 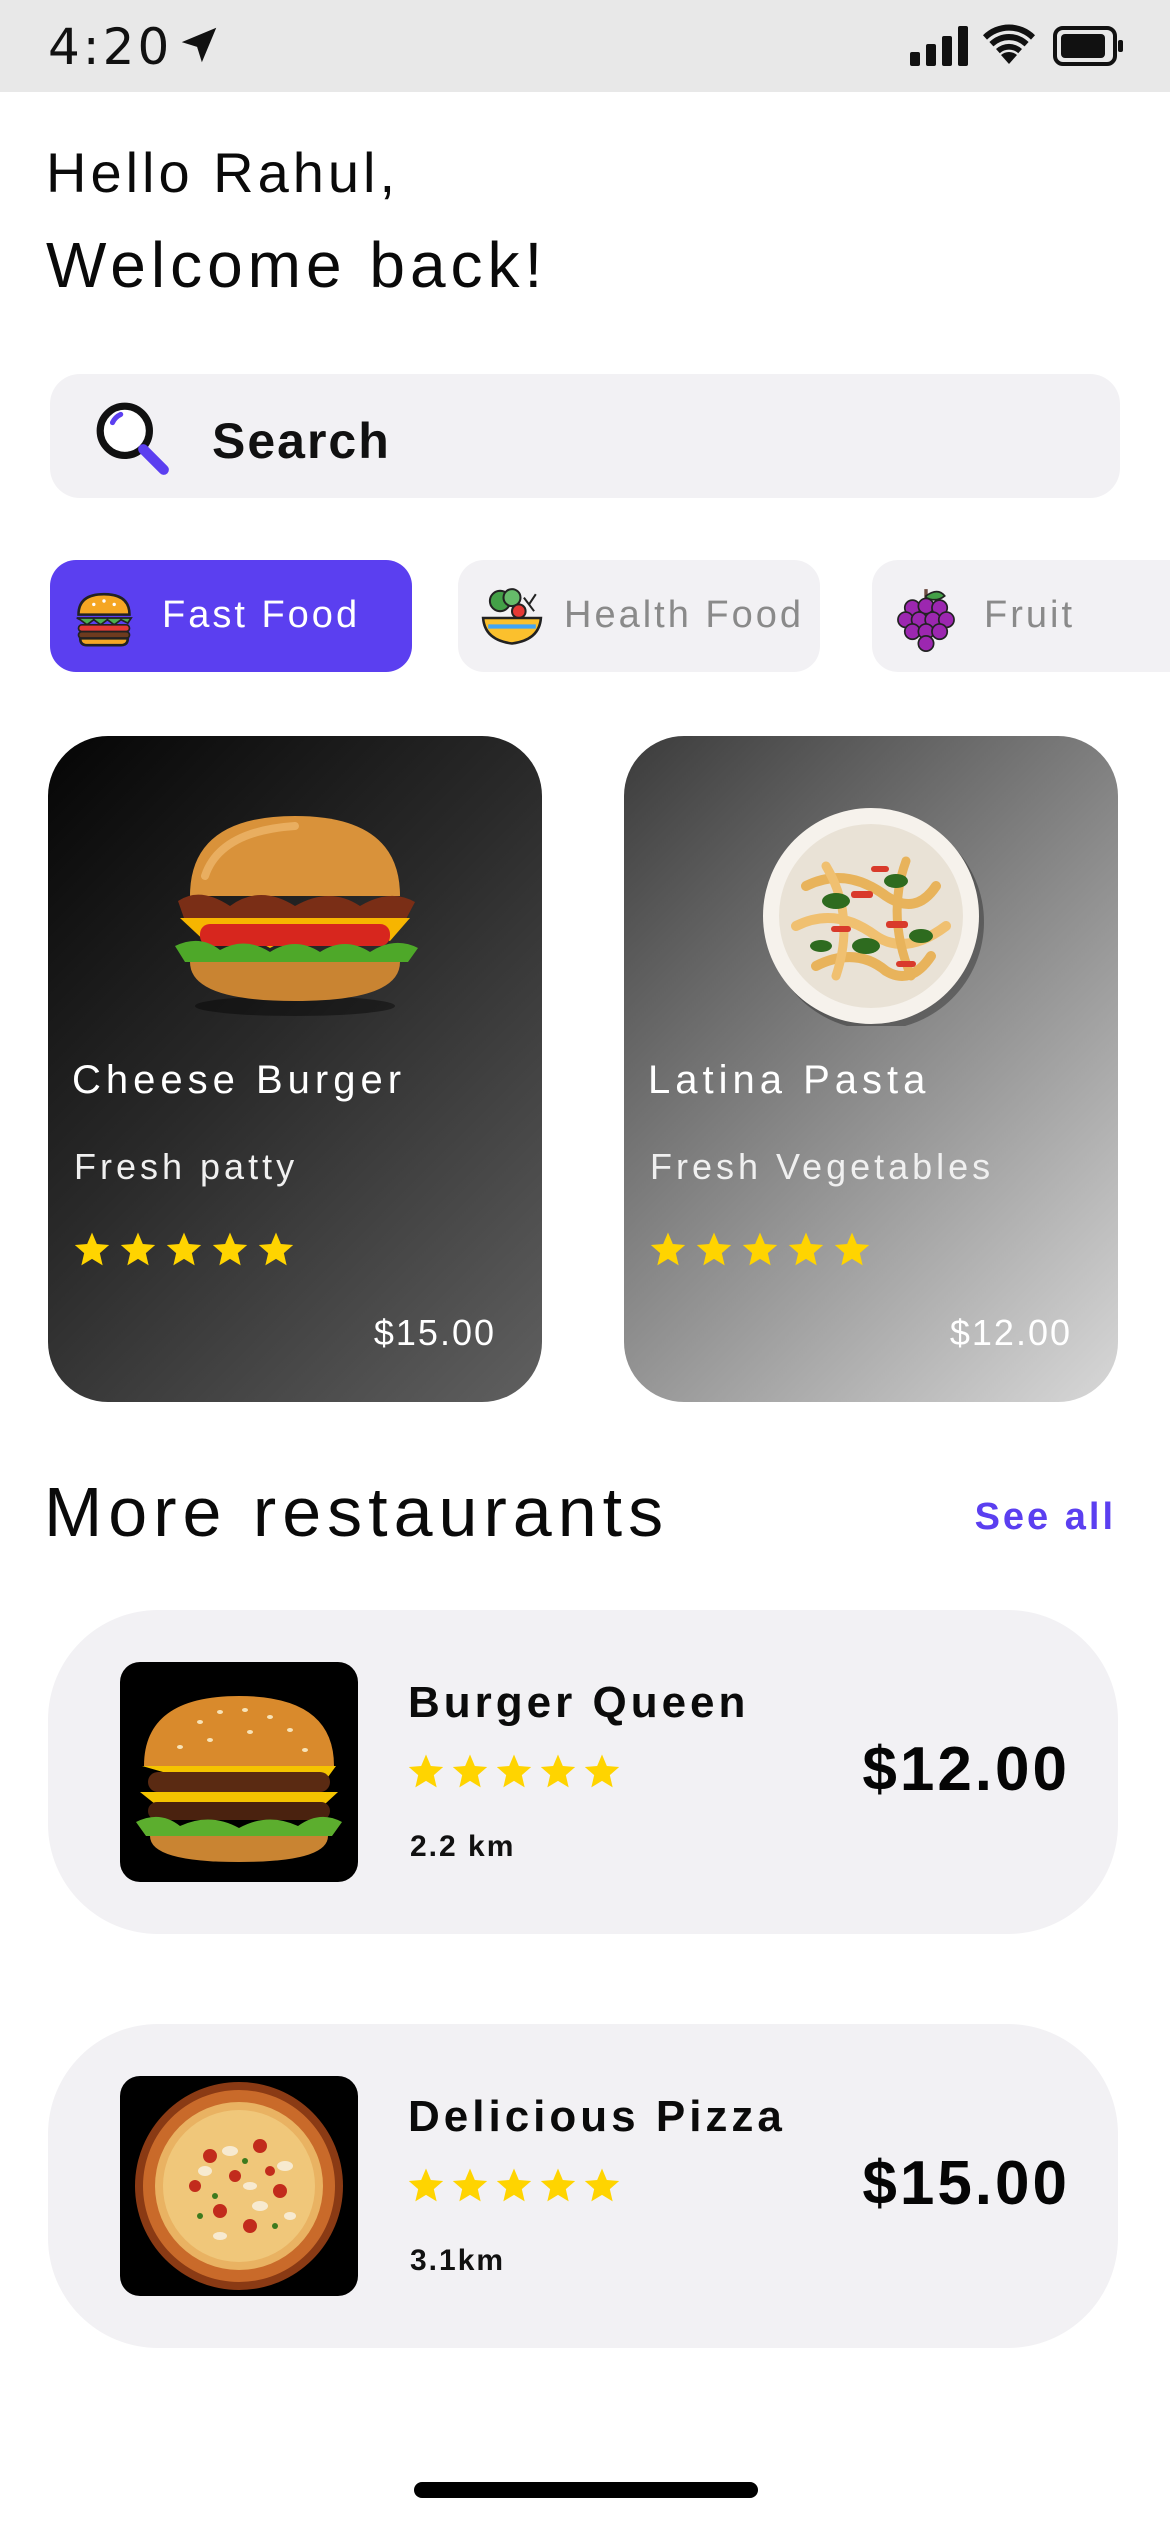 What do you see at coordinates (684, 615) in the screenshot?
I see `category-label: Health Food` at bounding box center [684, 615].